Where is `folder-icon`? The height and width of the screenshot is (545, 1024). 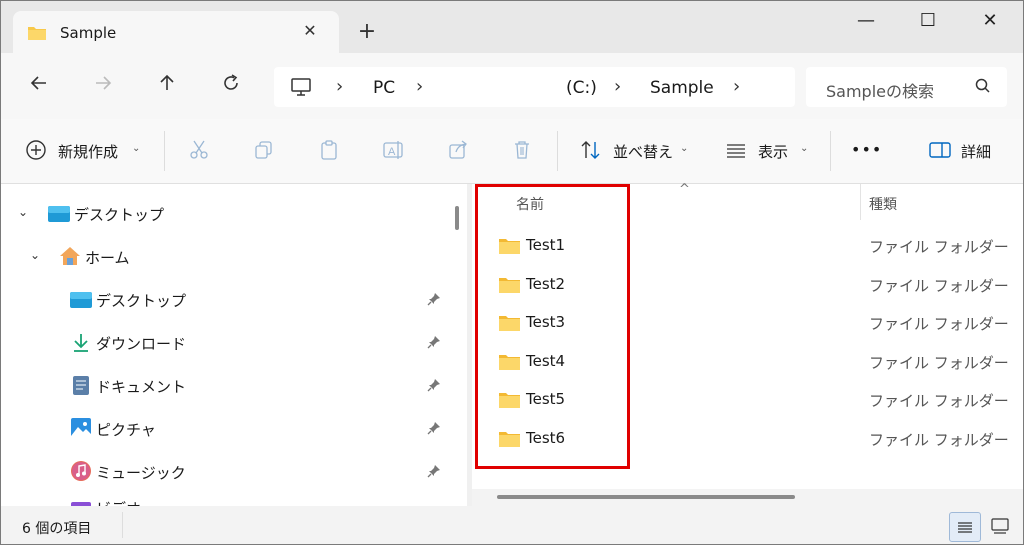 folder-icon is located at coordinates (37, 35).